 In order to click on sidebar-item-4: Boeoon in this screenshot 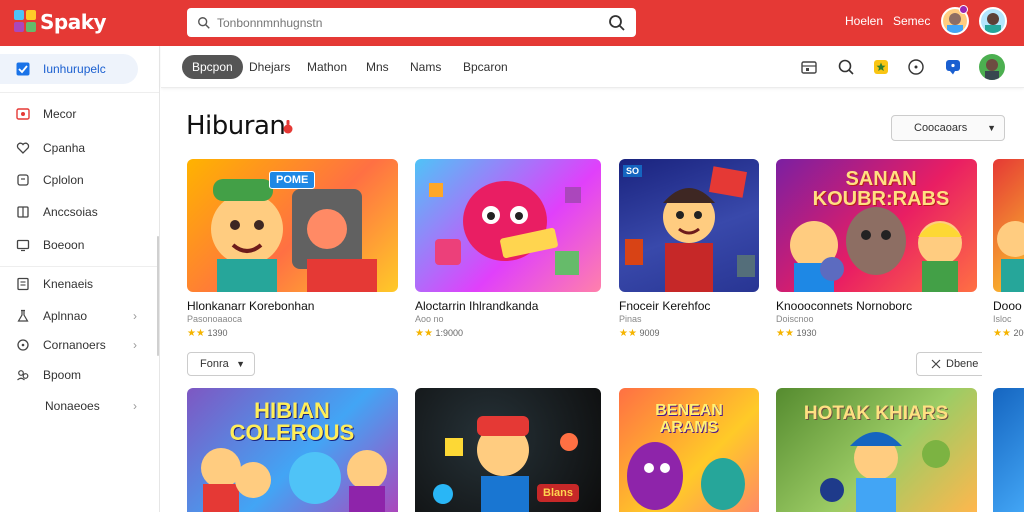, I will do `click(80, 245)`.